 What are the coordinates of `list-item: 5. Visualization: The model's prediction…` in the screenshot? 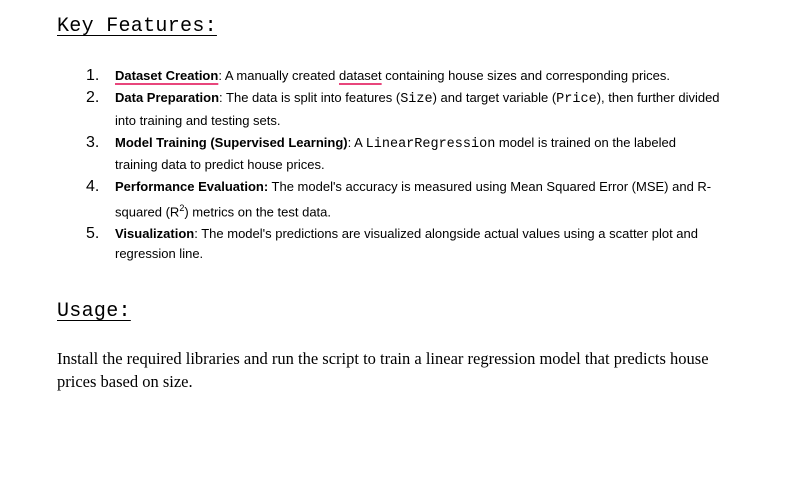 It's located at (360, 244).